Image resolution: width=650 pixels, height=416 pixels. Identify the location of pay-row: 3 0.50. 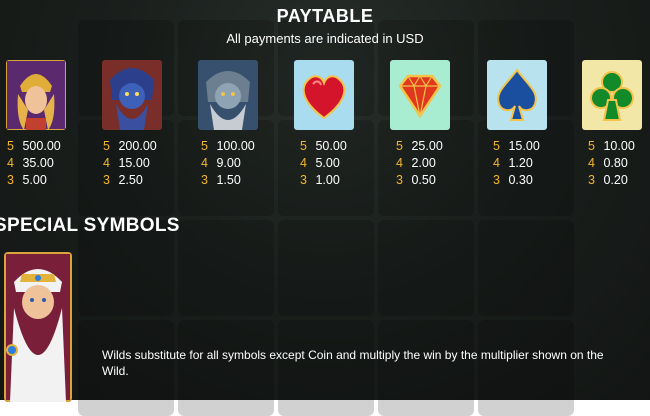
(416, 180).